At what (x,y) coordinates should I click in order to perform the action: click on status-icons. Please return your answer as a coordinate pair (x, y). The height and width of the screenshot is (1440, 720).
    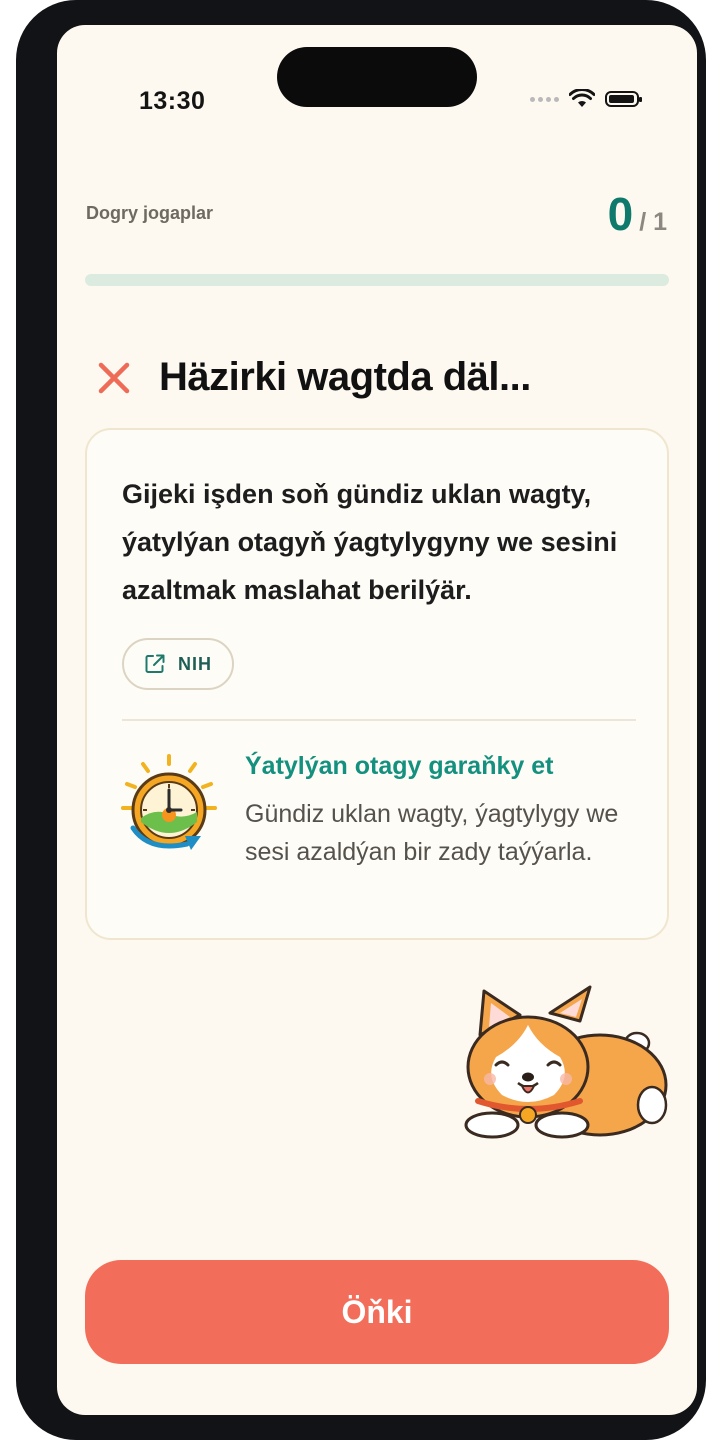
    Looking at the image, I should click on (586, 99).